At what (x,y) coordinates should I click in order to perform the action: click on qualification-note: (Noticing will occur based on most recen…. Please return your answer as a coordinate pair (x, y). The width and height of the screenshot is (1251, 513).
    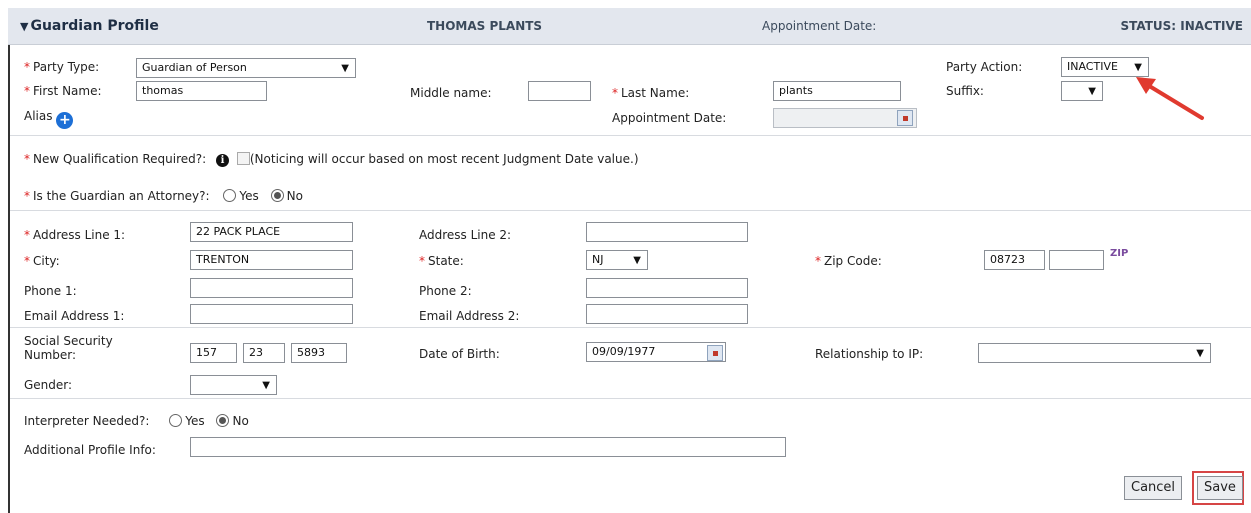
    Looking at the image, I should click on (444, 159).